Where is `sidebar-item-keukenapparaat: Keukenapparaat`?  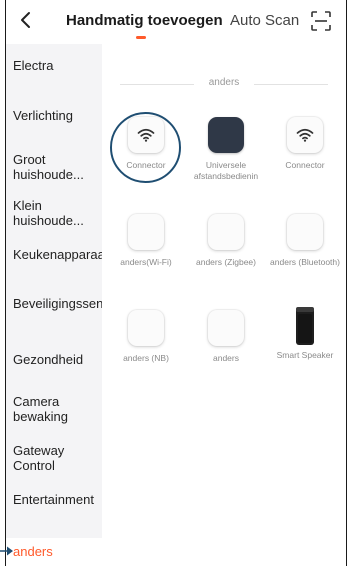 sidebar-item-keukenapparaat: Keukenapparaat is located at coordinates (57, 254).